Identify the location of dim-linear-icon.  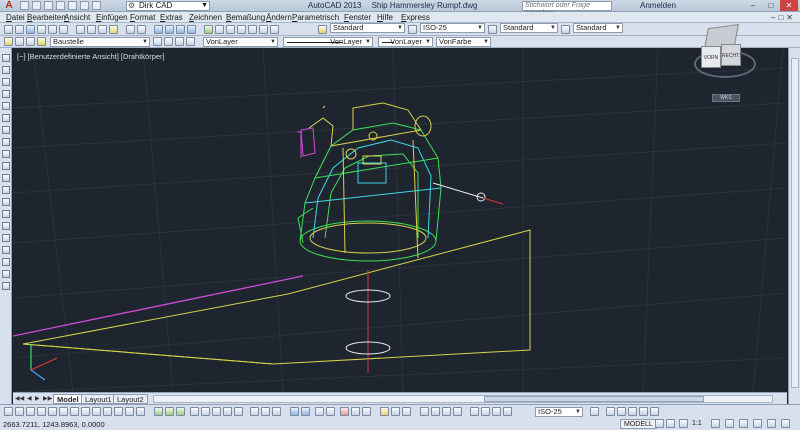
(158, 411).